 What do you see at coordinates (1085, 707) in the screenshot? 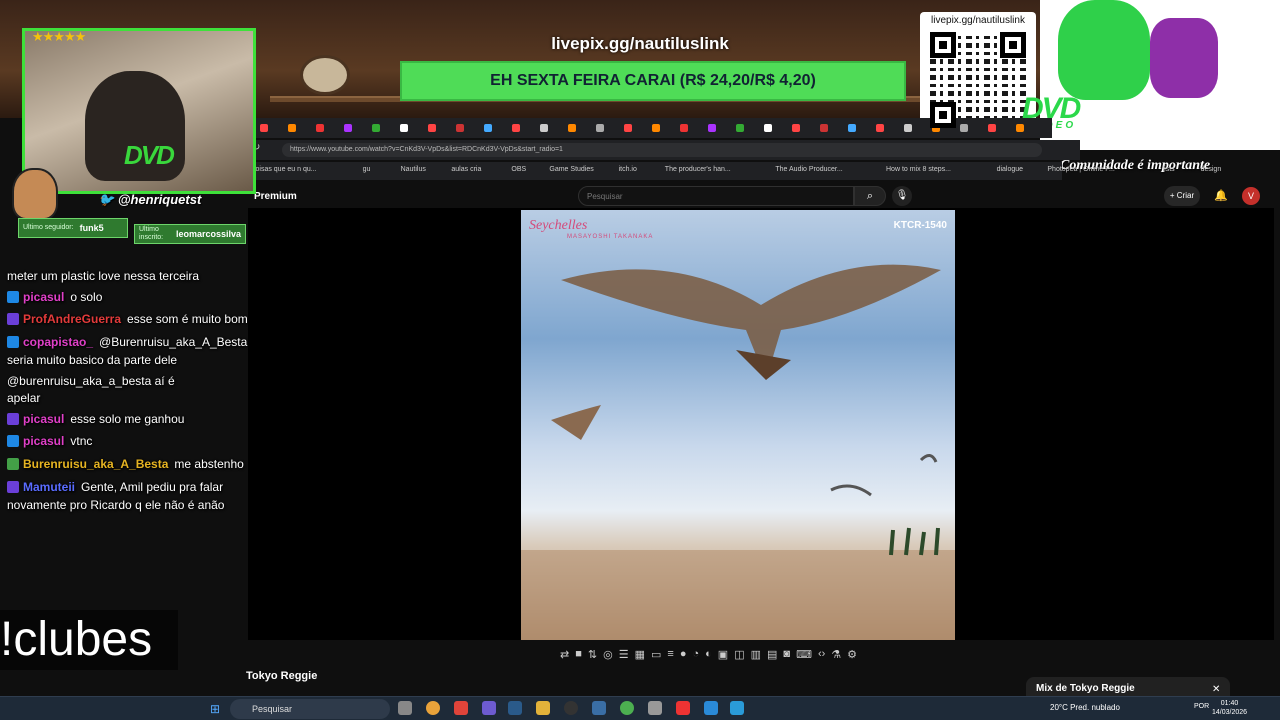
I see `weather-widget: 20°C Pred. nublado` at bounding box center [1085, 707].